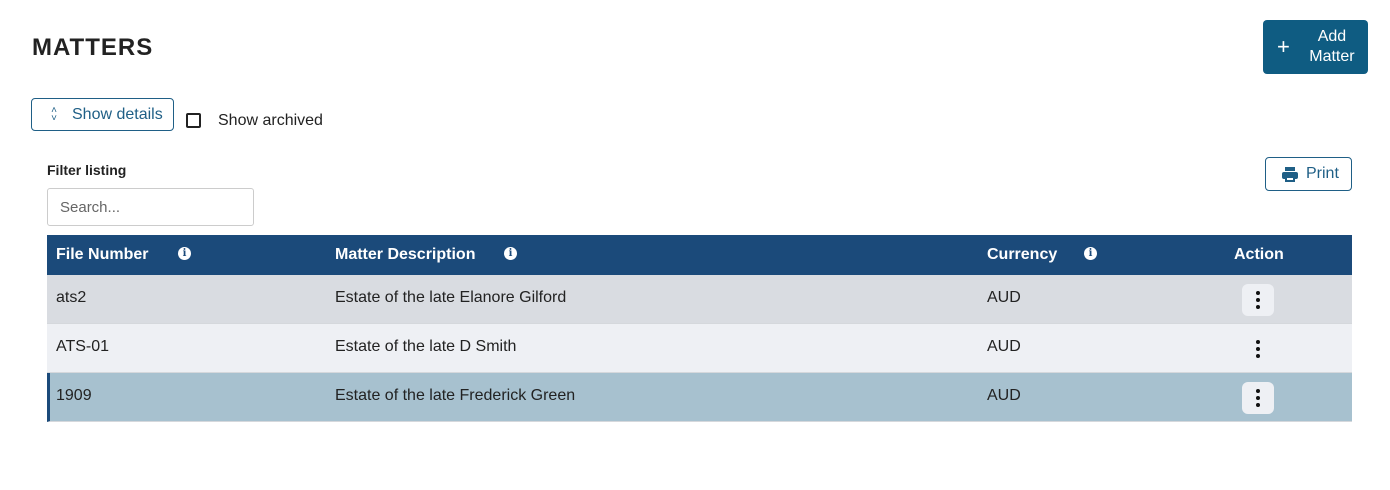 The width and height of the screenshot is (1390, 490). I want to click on table-row: ATS-01 Estate of the late D Smith AUD, so click(699, 348).